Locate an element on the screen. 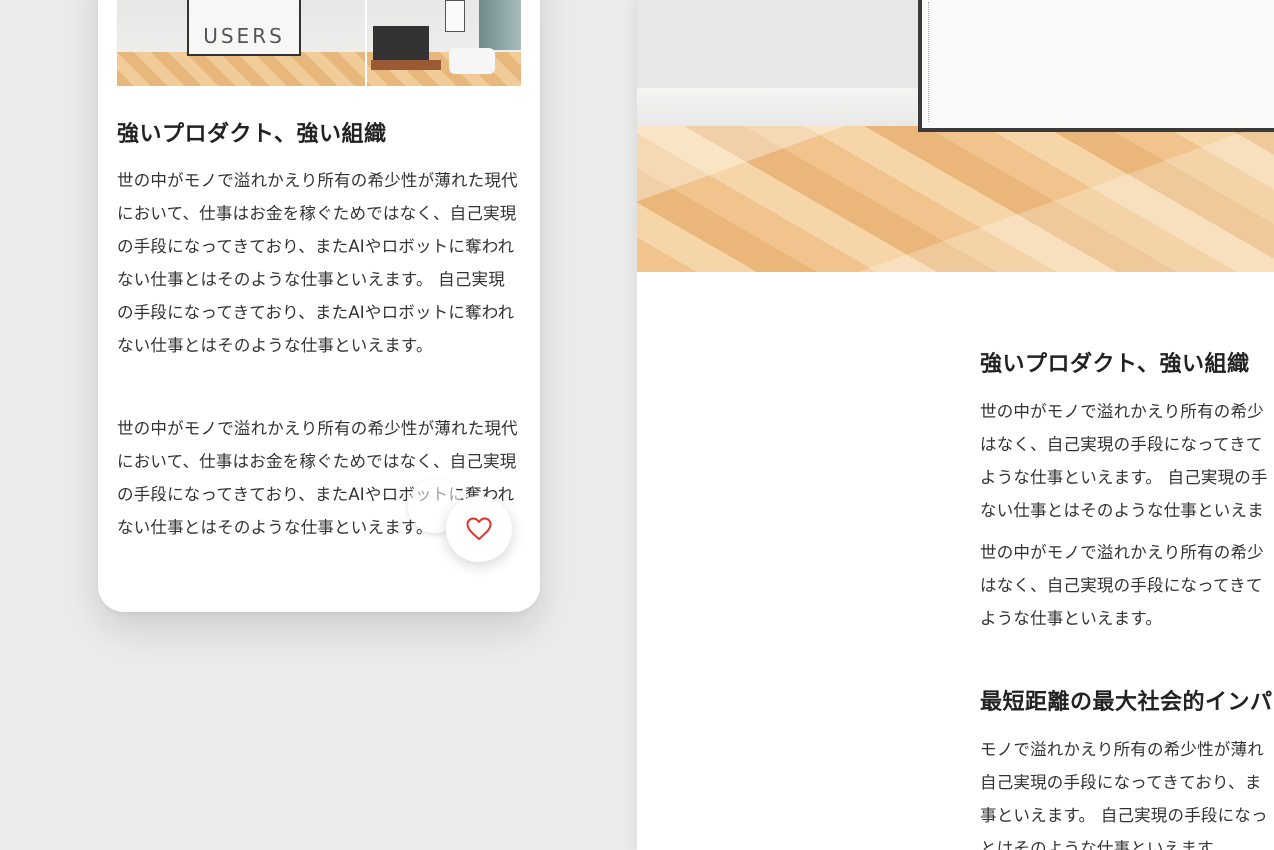 The image size is (1274, 850). users-poster: USERS is located at coordinates (244, 28).